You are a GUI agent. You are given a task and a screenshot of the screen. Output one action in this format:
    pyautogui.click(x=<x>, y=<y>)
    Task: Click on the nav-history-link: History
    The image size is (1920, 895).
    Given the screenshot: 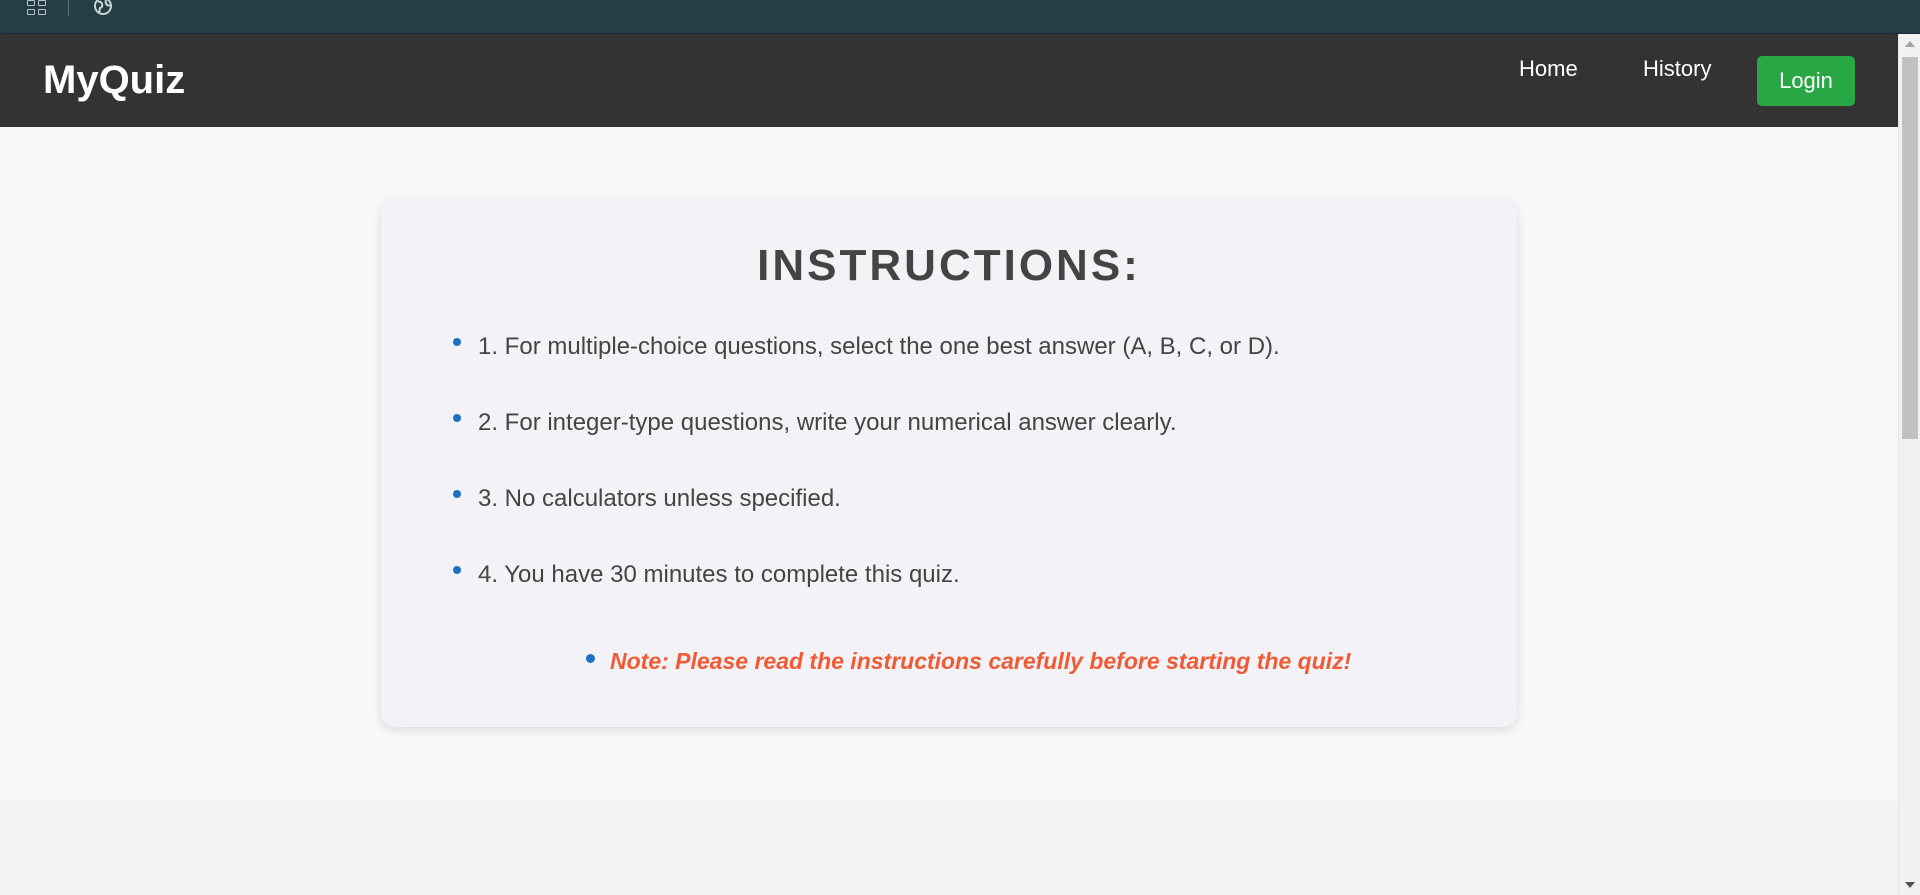 What is the action you would take?
    pyautogui.click(x=1677, y=69)
    